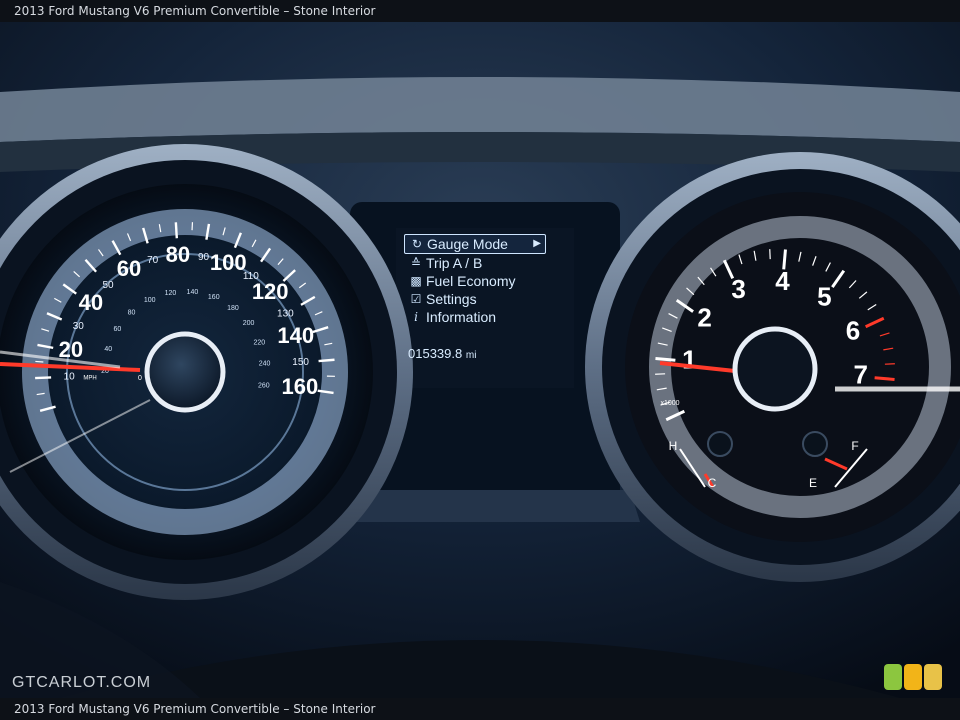  I want to click on speedo-minor-label: 110, so click(251, 276).